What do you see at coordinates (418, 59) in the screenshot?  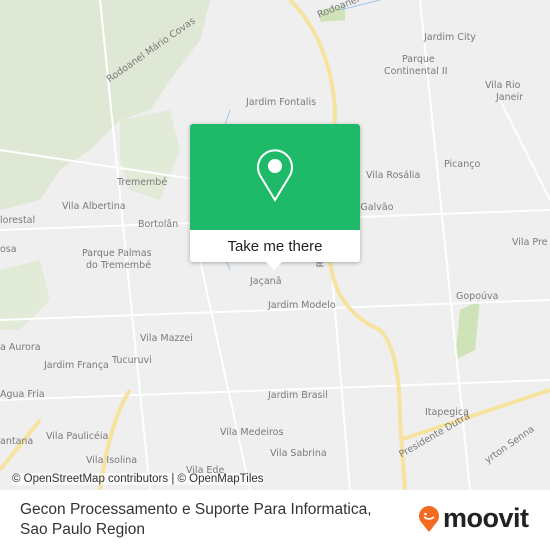 I see `map-label: Parque` at bounding box center [418, 59].